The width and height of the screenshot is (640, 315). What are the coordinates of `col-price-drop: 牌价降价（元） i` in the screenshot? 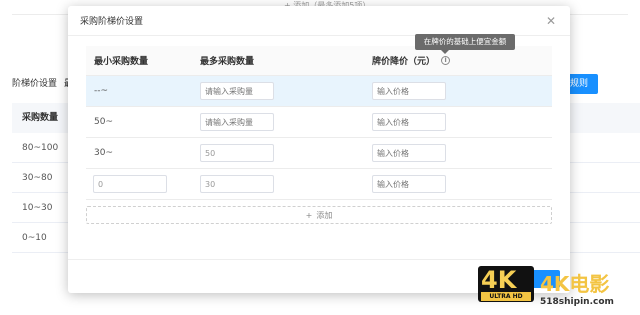 It's located at (460, 60).